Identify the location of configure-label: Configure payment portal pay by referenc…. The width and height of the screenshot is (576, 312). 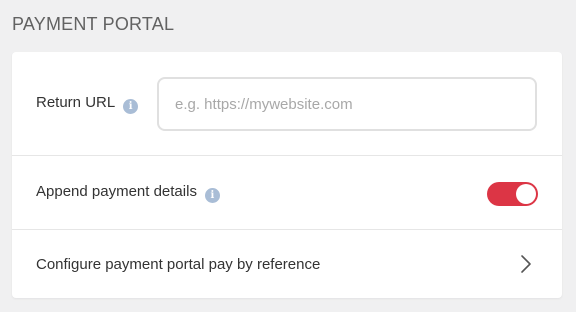
(178, 264).